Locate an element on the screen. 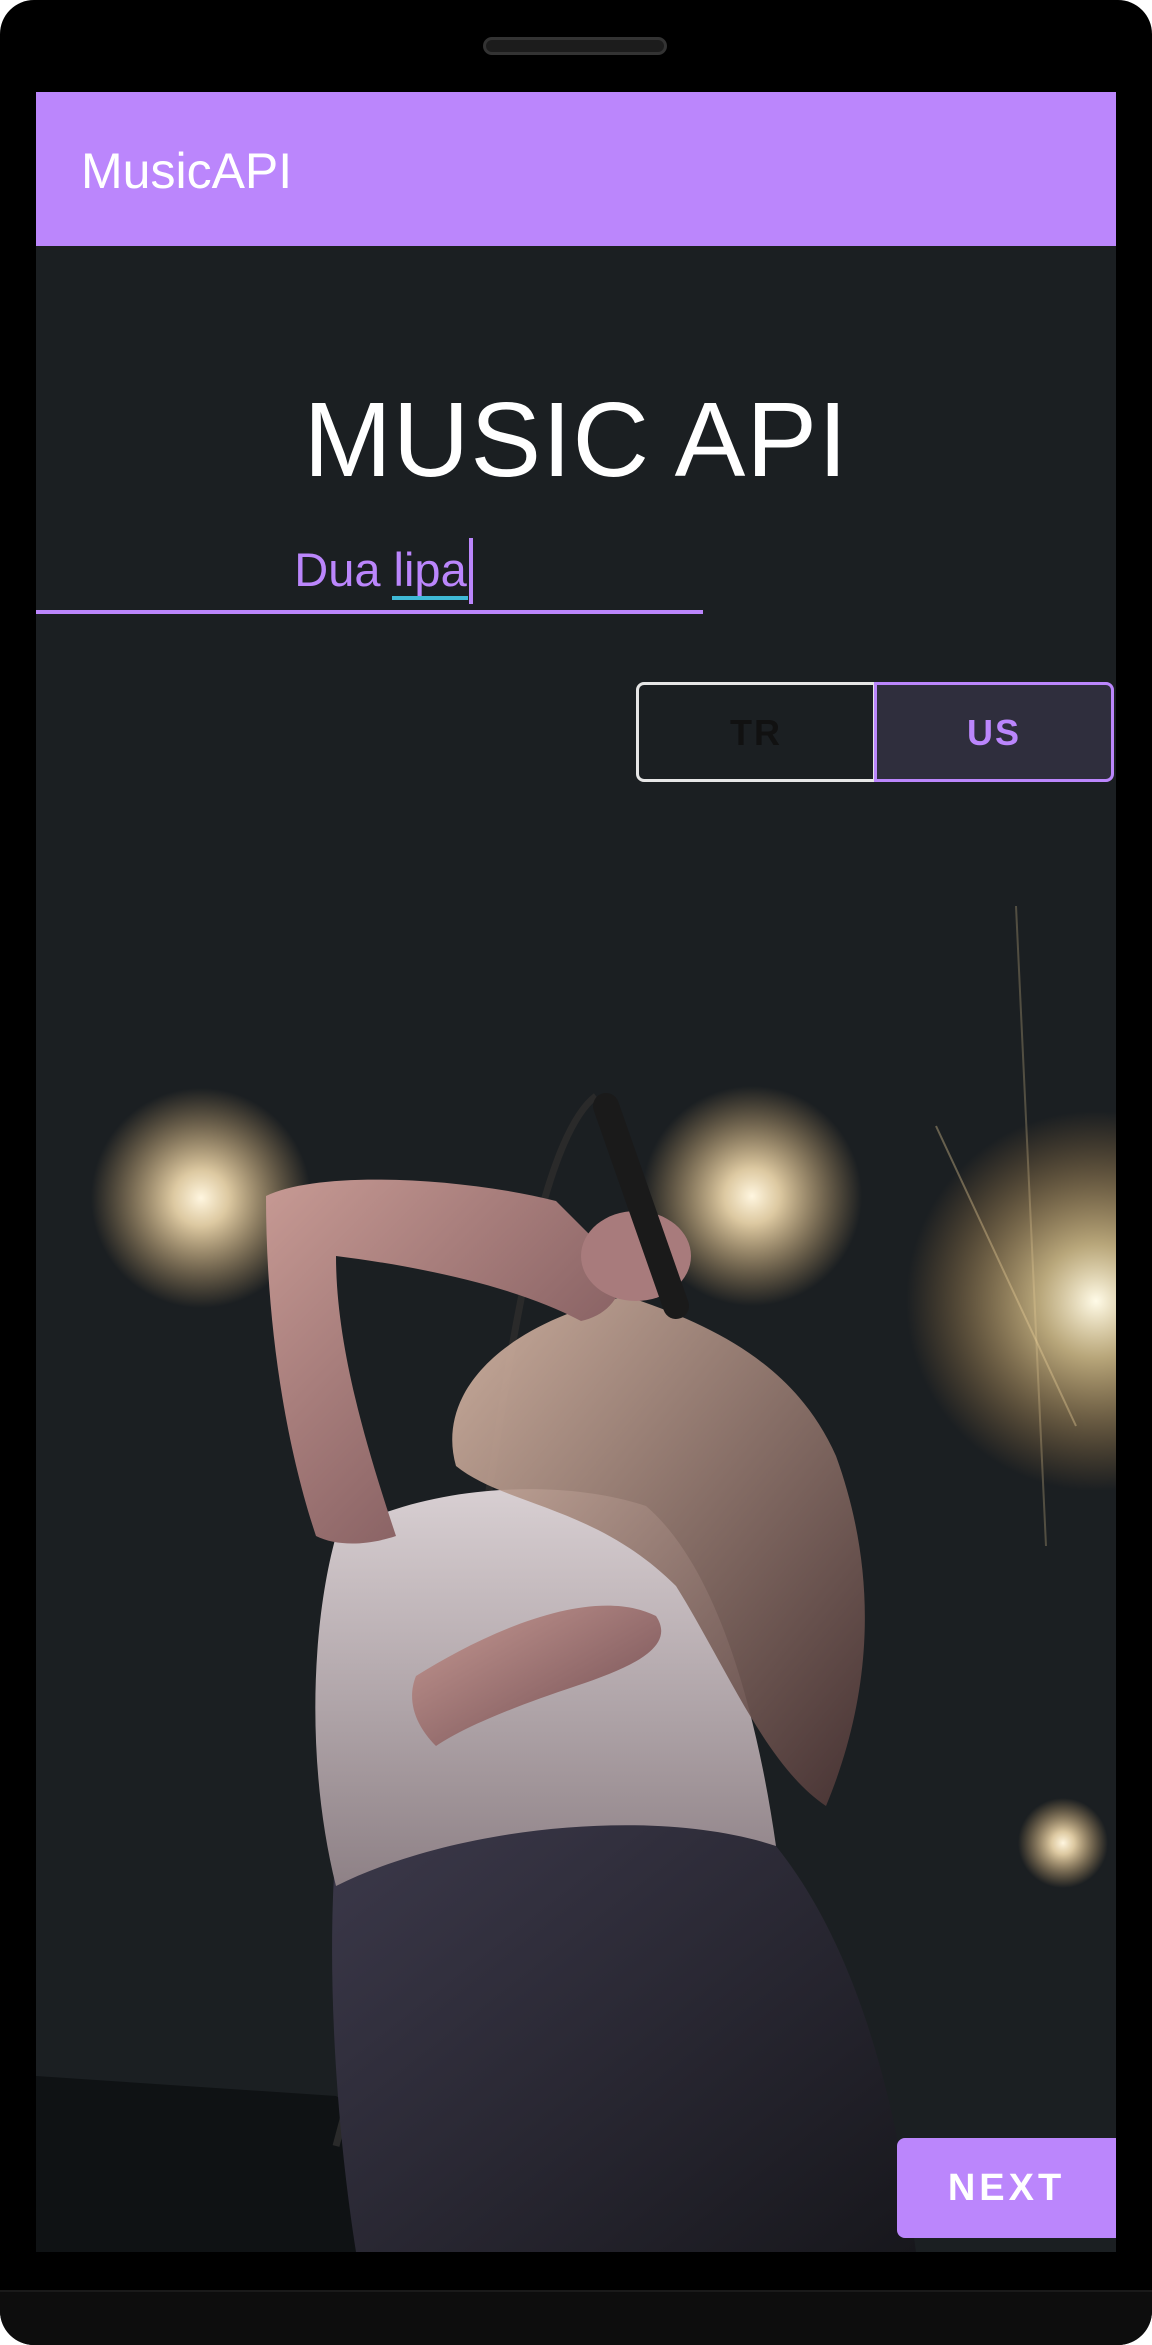 Image resolution: width=1152 pixels, height=2345 pixels. toggle-tr-button: TR is located at coordinates (756, 732).